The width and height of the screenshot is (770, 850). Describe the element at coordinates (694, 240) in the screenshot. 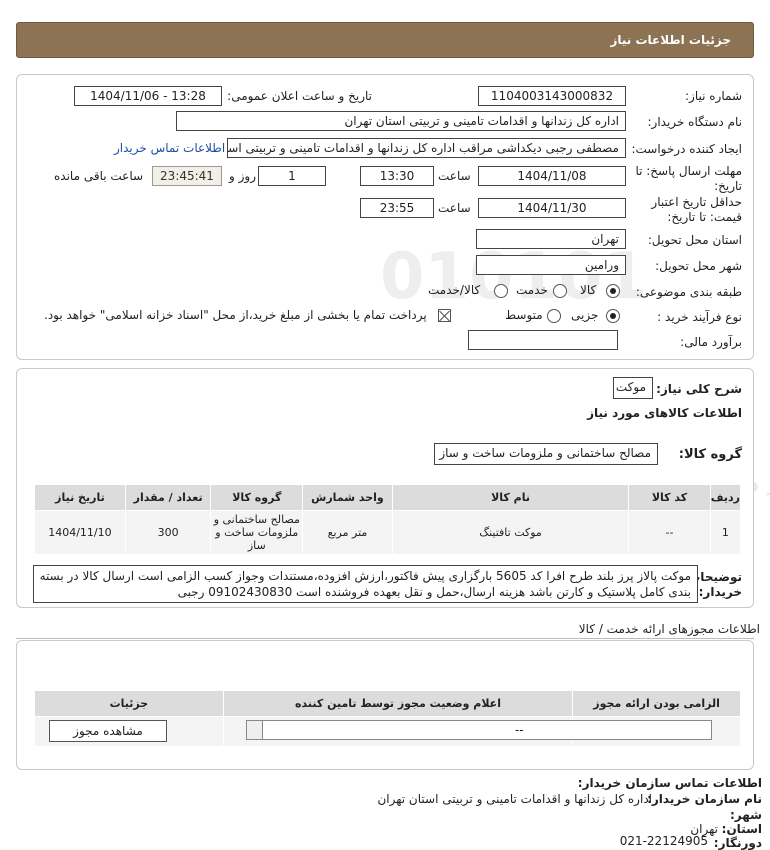

I see `province-label: استان محل تحویل:` at that location.